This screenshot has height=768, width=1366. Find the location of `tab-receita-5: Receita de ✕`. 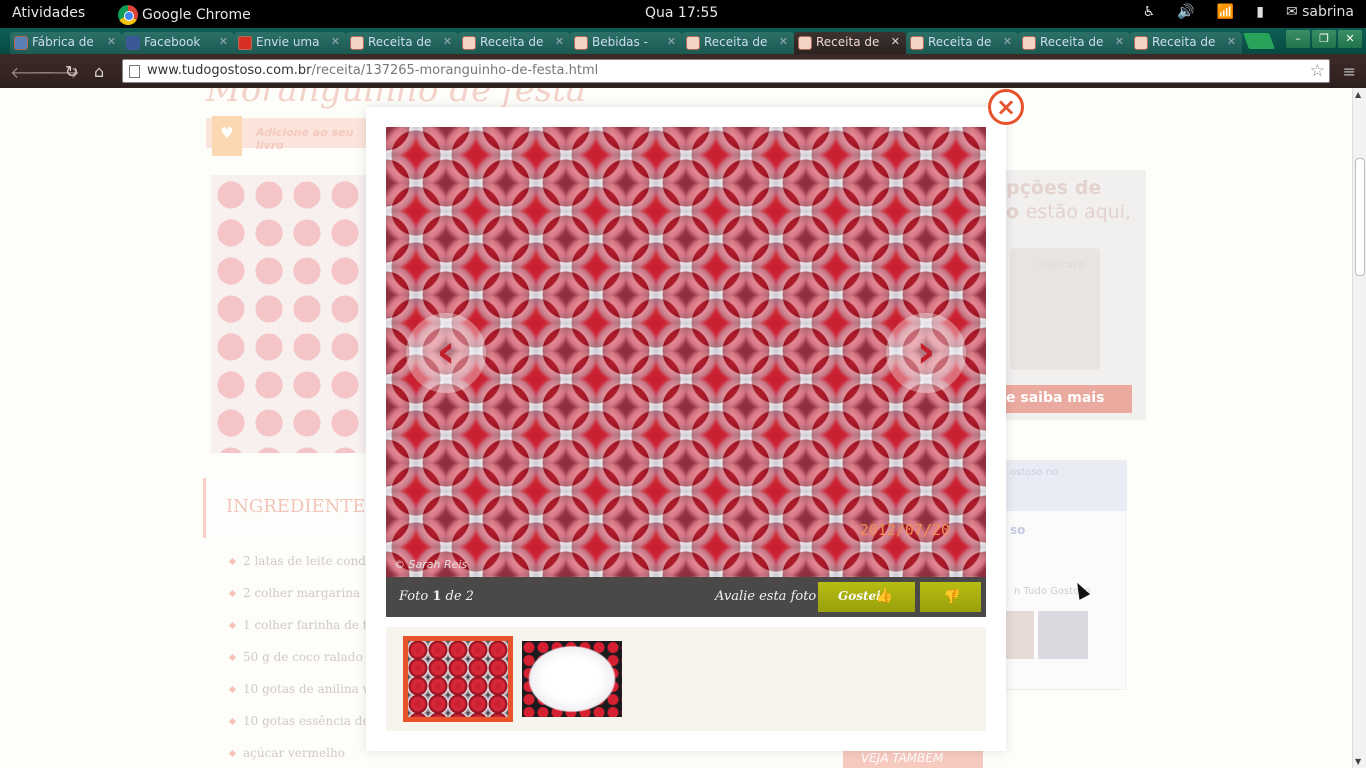

tab-receita-5: Receita de ✕ is located at coordinates (1074, 43).